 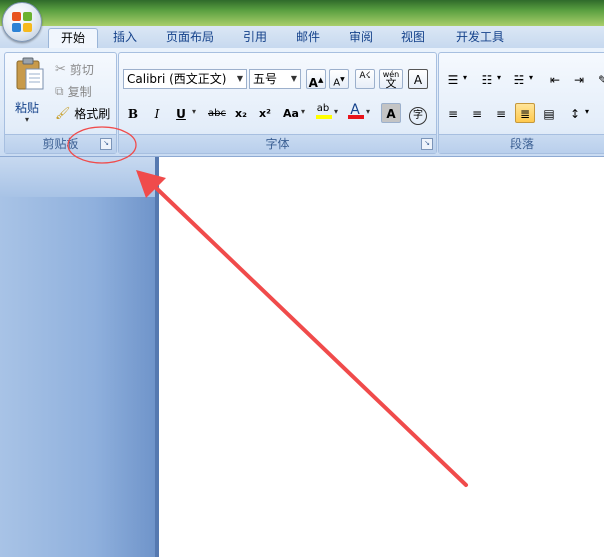 I want to click on cut-label: 剪切, so click(x=81, y=69).